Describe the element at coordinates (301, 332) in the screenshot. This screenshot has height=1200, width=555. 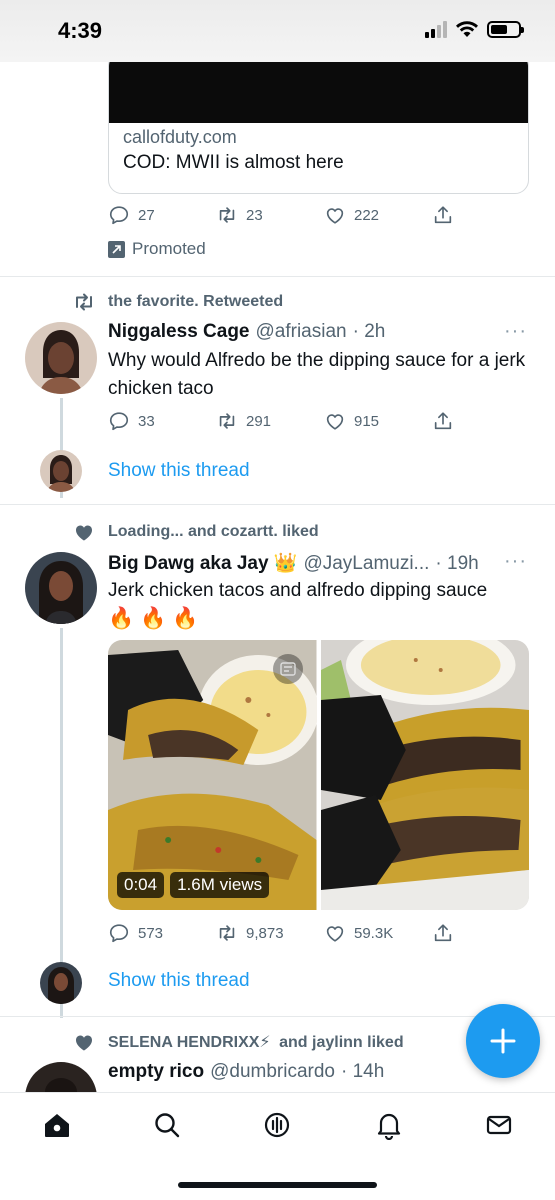
I see `user-handle: @afriasian` at that location.